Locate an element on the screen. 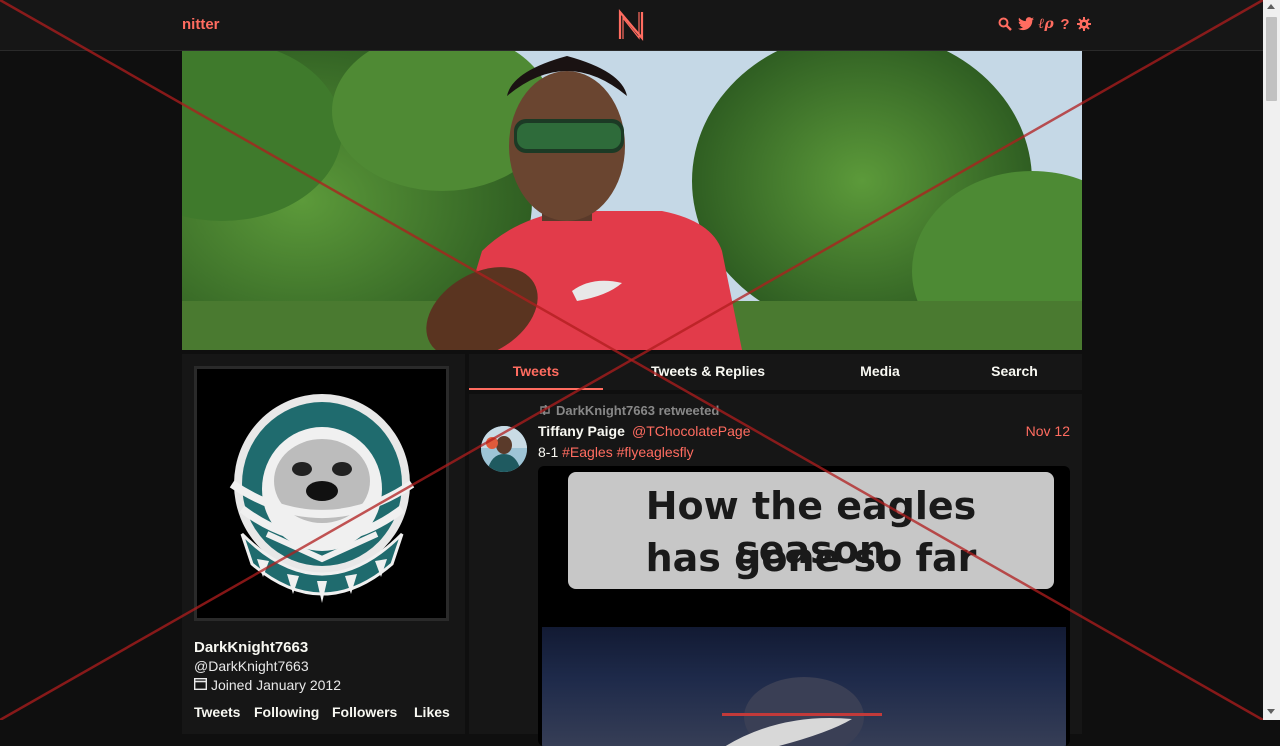  gear-icon is located at coordinates (1084, 24).